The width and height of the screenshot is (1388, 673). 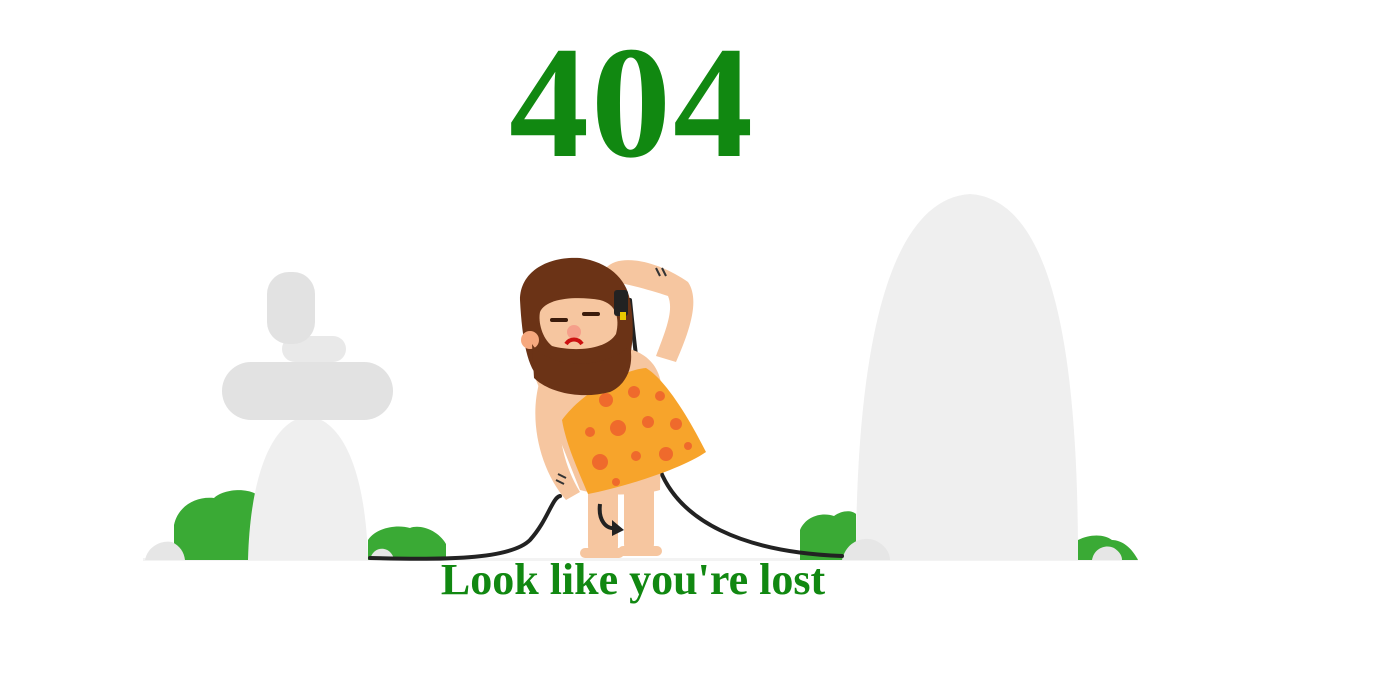 I want to click on lost-message: Look like you're lost, so click(x=633, y=579).